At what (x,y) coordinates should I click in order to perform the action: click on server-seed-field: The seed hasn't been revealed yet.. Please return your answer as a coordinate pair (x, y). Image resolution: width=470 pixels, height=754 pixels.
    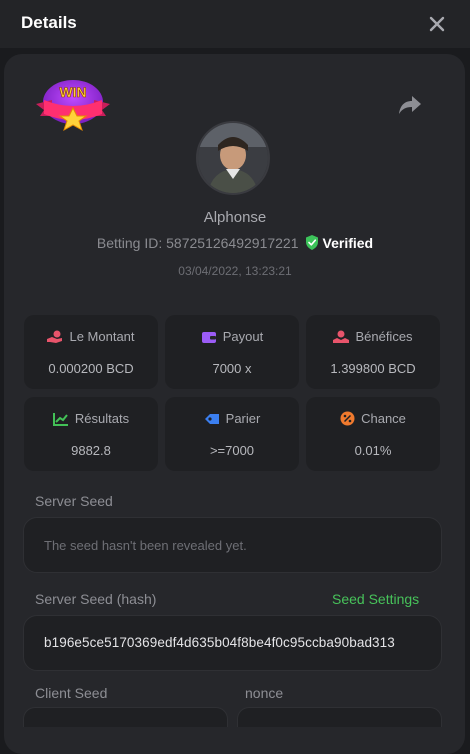
    Looking at the image, I should click on (232, 545).